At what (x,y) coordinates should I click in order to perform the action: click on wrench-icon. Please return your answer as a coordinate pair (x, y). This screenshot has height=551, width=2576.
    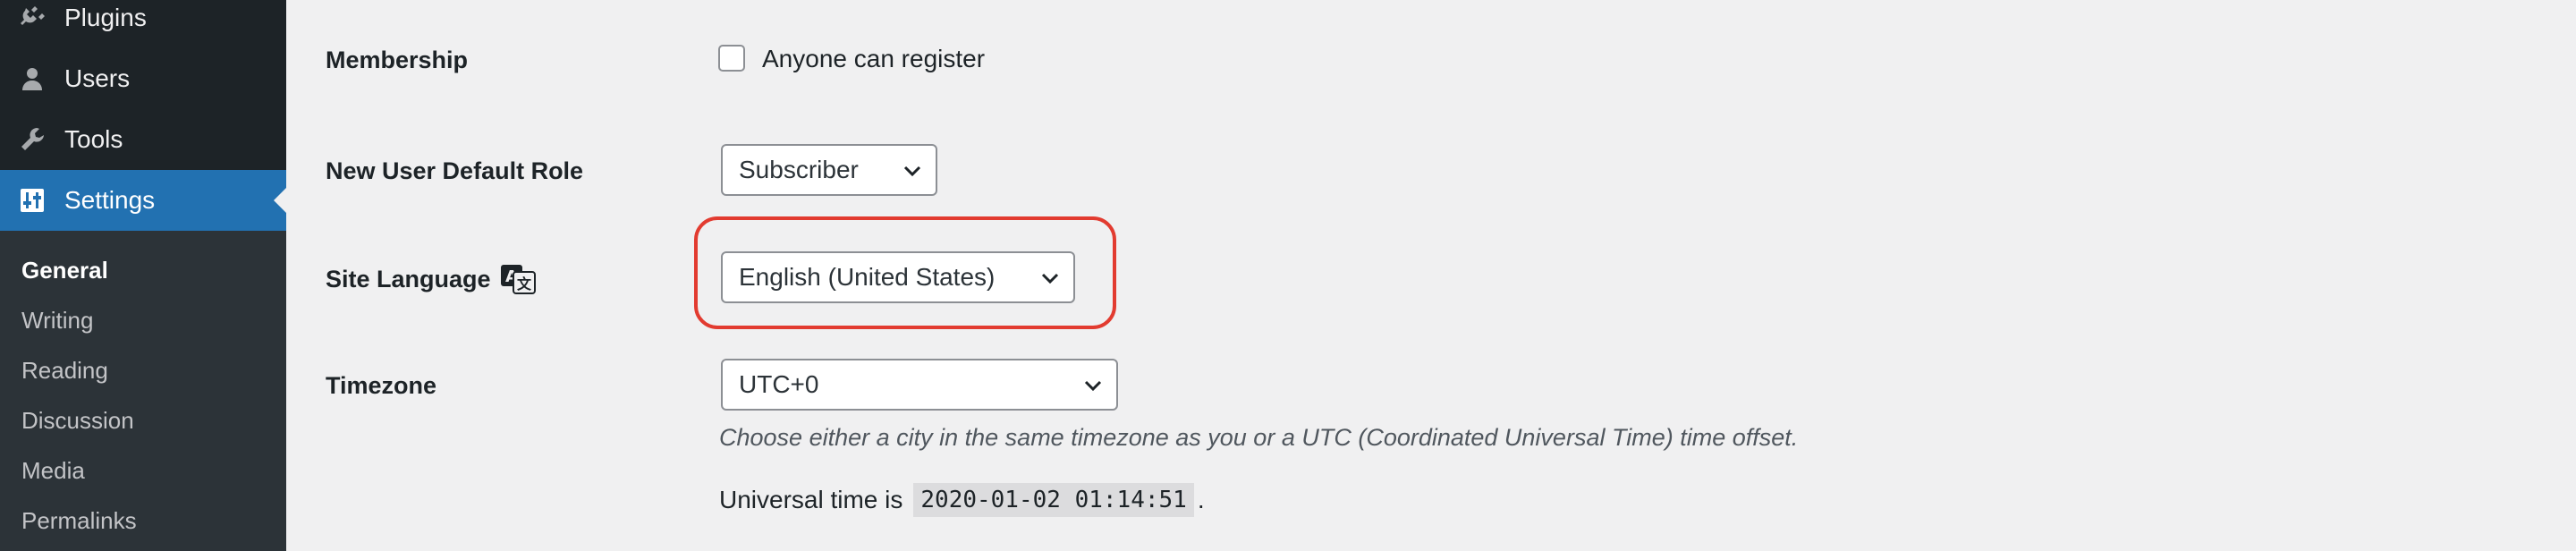
    Looking at the image, I should click on (32, 139).